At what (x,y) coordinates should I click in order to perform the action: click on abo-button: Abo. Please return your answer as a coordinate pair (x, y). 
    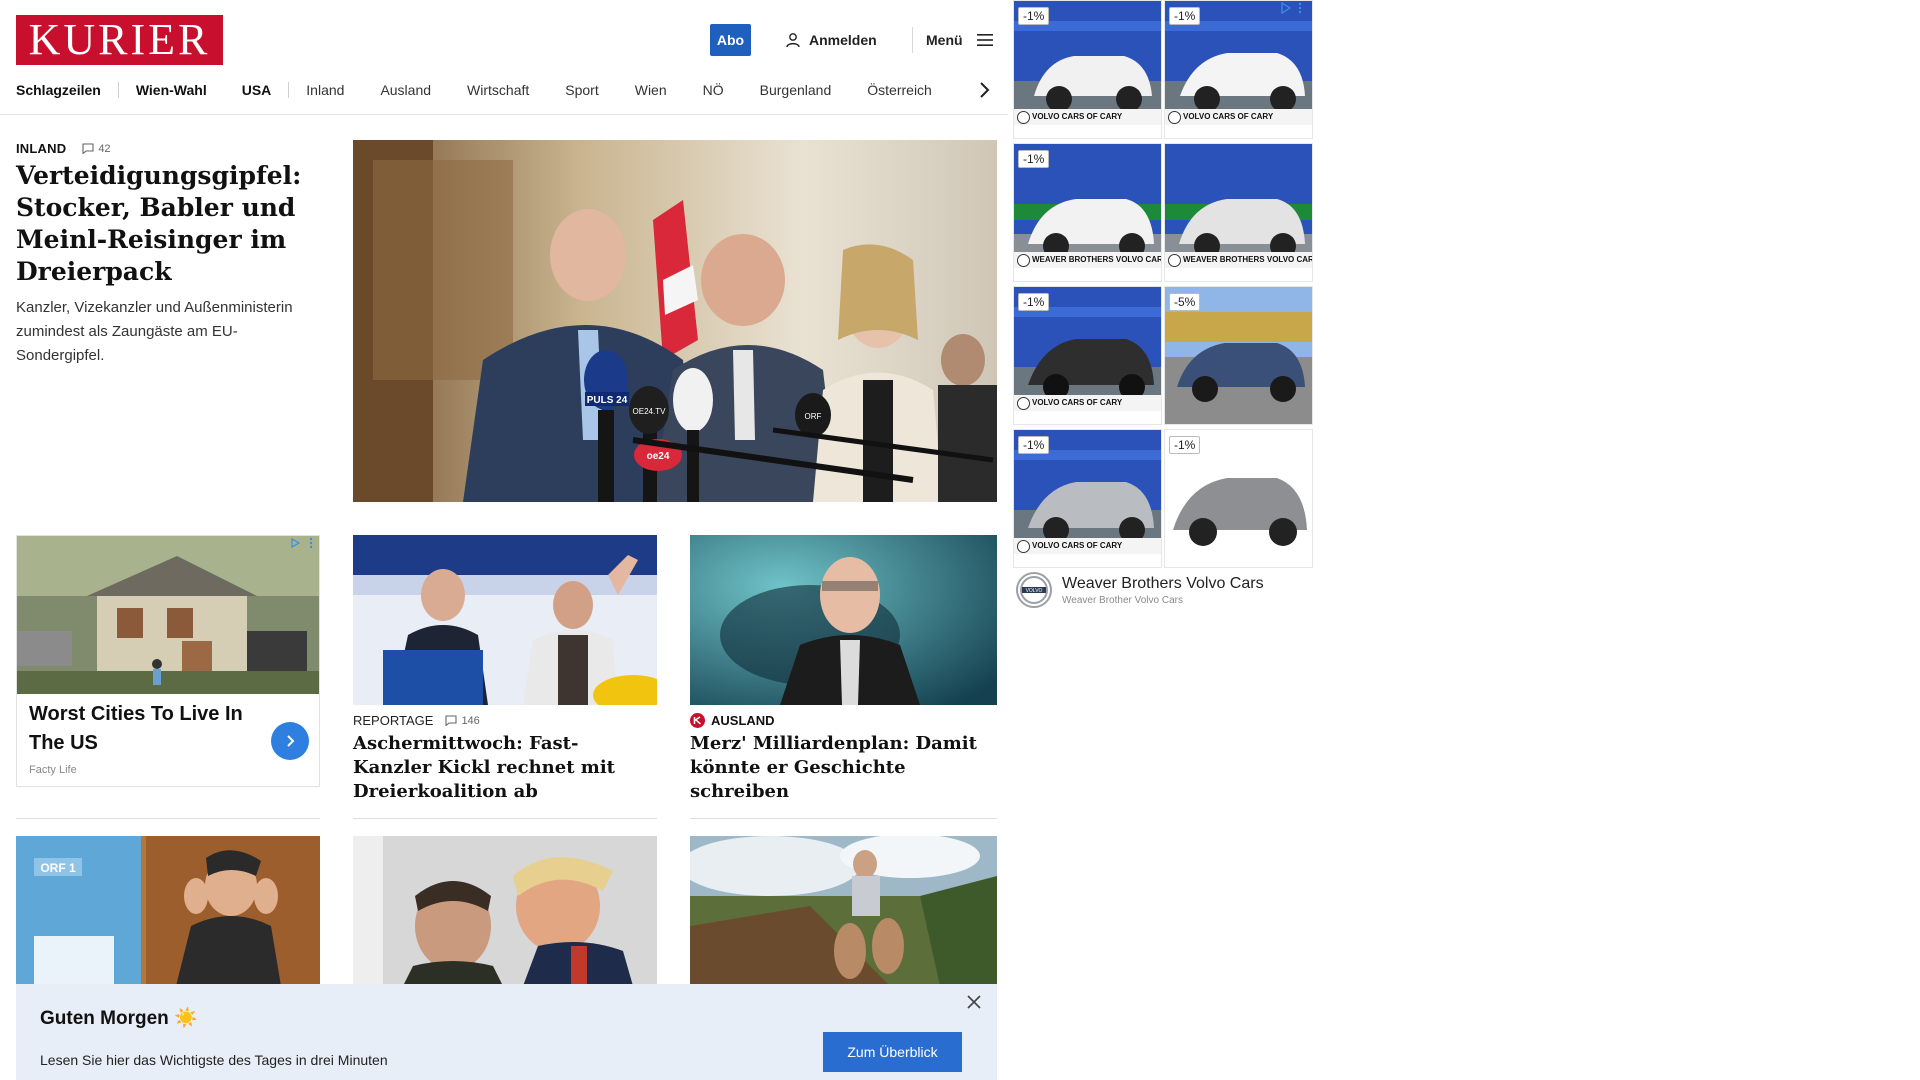
    Looking at the image, I should click on (730, 40).